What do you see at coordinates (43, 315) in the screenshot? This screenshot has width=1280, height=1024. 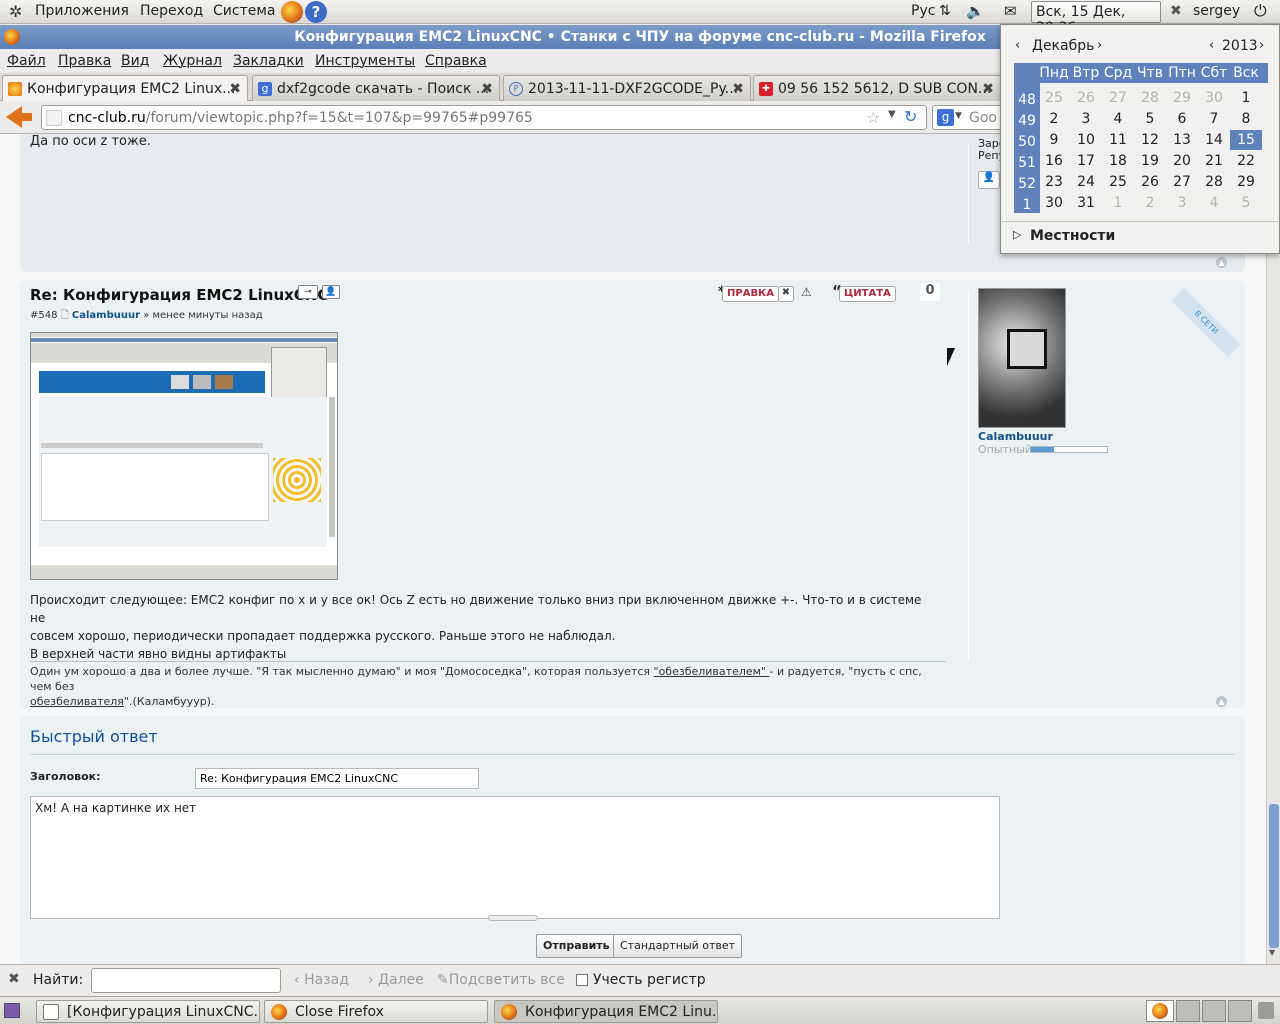 I see `post-number: #548` at bounding box center [43, 315].